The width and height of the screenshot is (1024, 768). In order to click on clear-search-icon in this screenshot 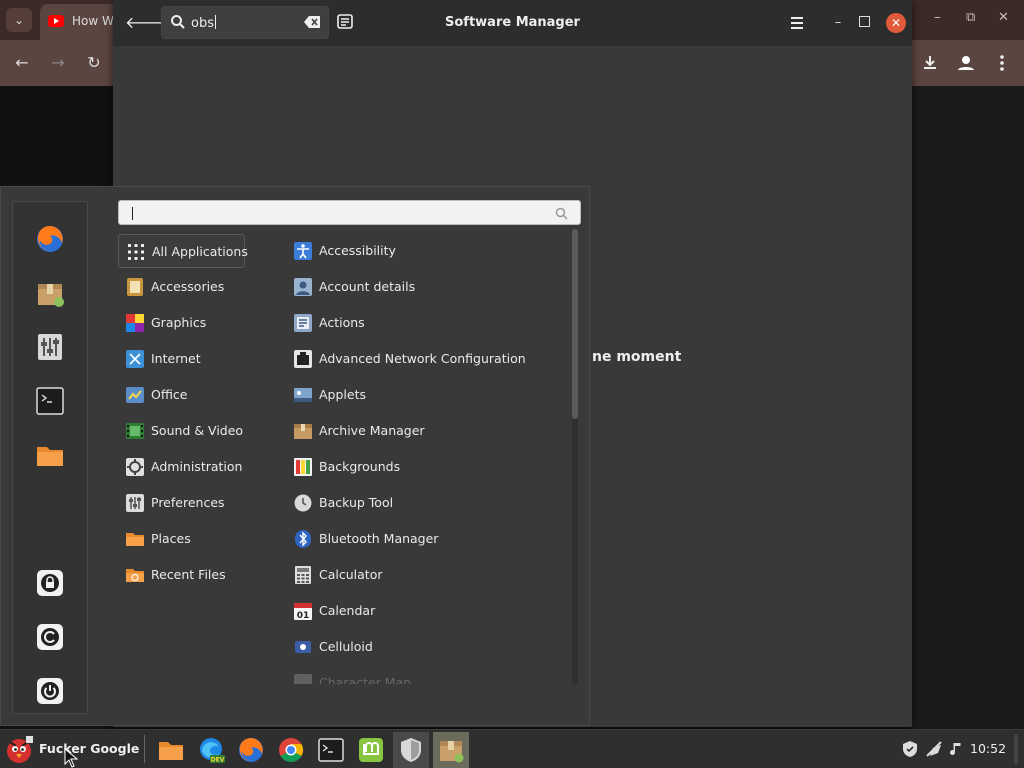, I will do `click(312, 22)`.